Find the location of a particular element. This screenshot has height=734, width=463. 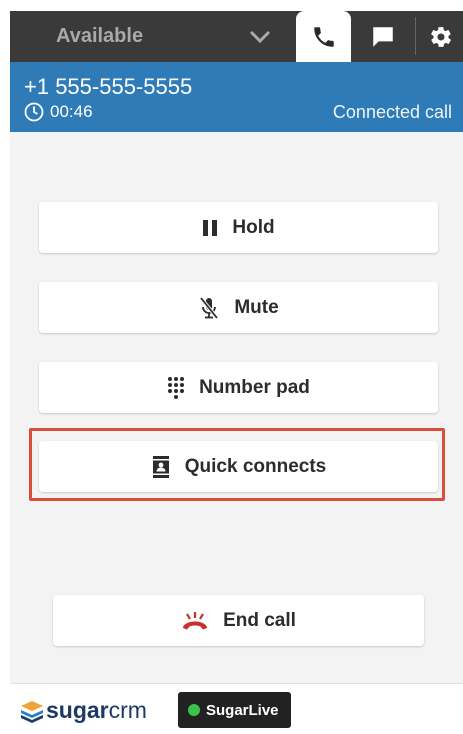

tab-phone is located at coordinates (323, 36).